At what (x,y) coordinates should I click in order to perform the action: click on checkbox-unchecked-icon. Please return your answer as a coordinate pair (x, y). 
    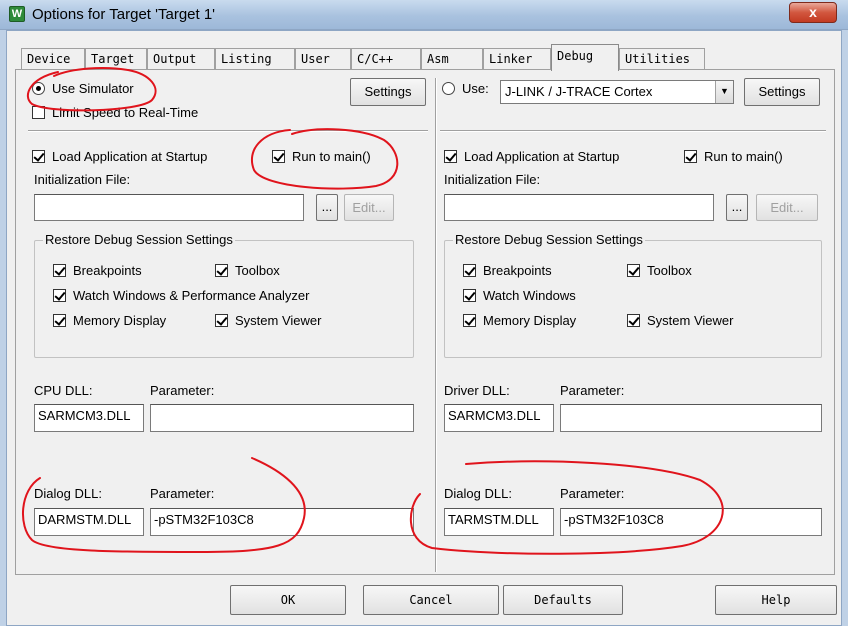
    Looking at the image, I should click on (38, 112).